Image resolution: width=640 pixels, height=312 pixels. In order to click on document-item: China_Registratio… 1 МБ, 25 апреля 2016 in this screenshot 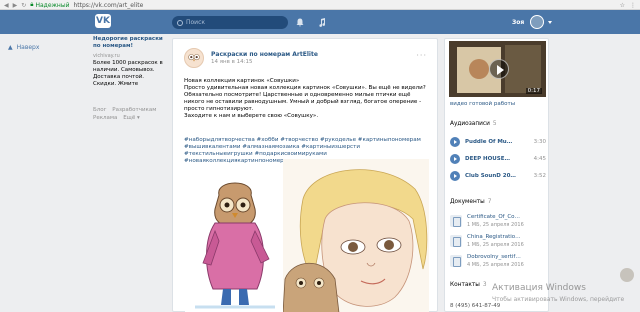, I will do `click(498, 242)`.